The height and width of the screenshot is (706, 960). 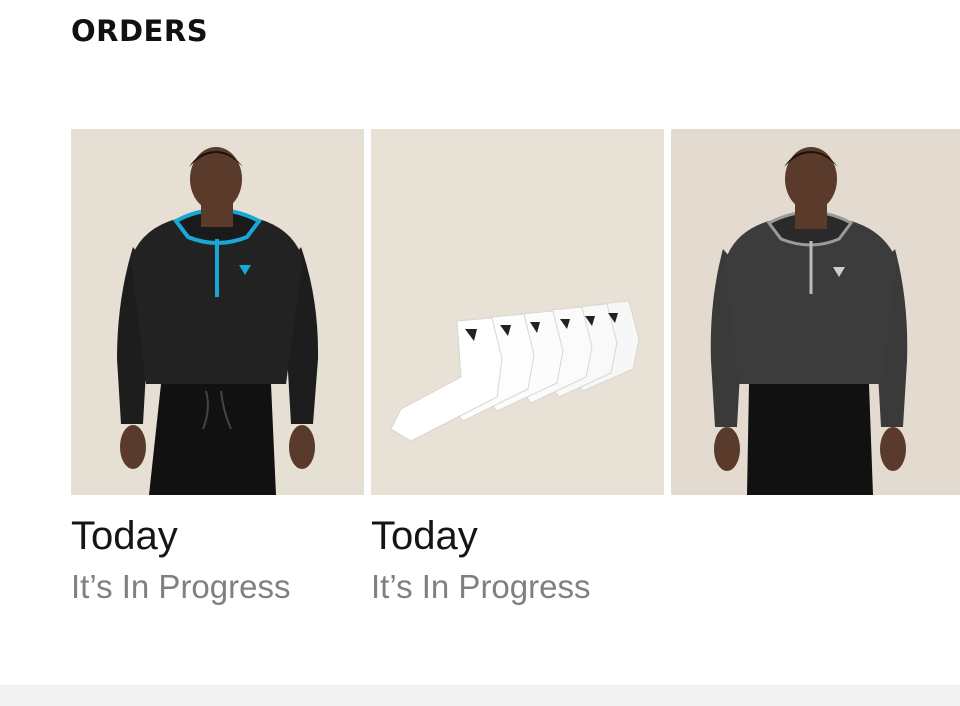 What do you see at coordinates (140, 31) in the screenshot?
I see `orders-title: ORDERS` at bounding box center [140, 31].